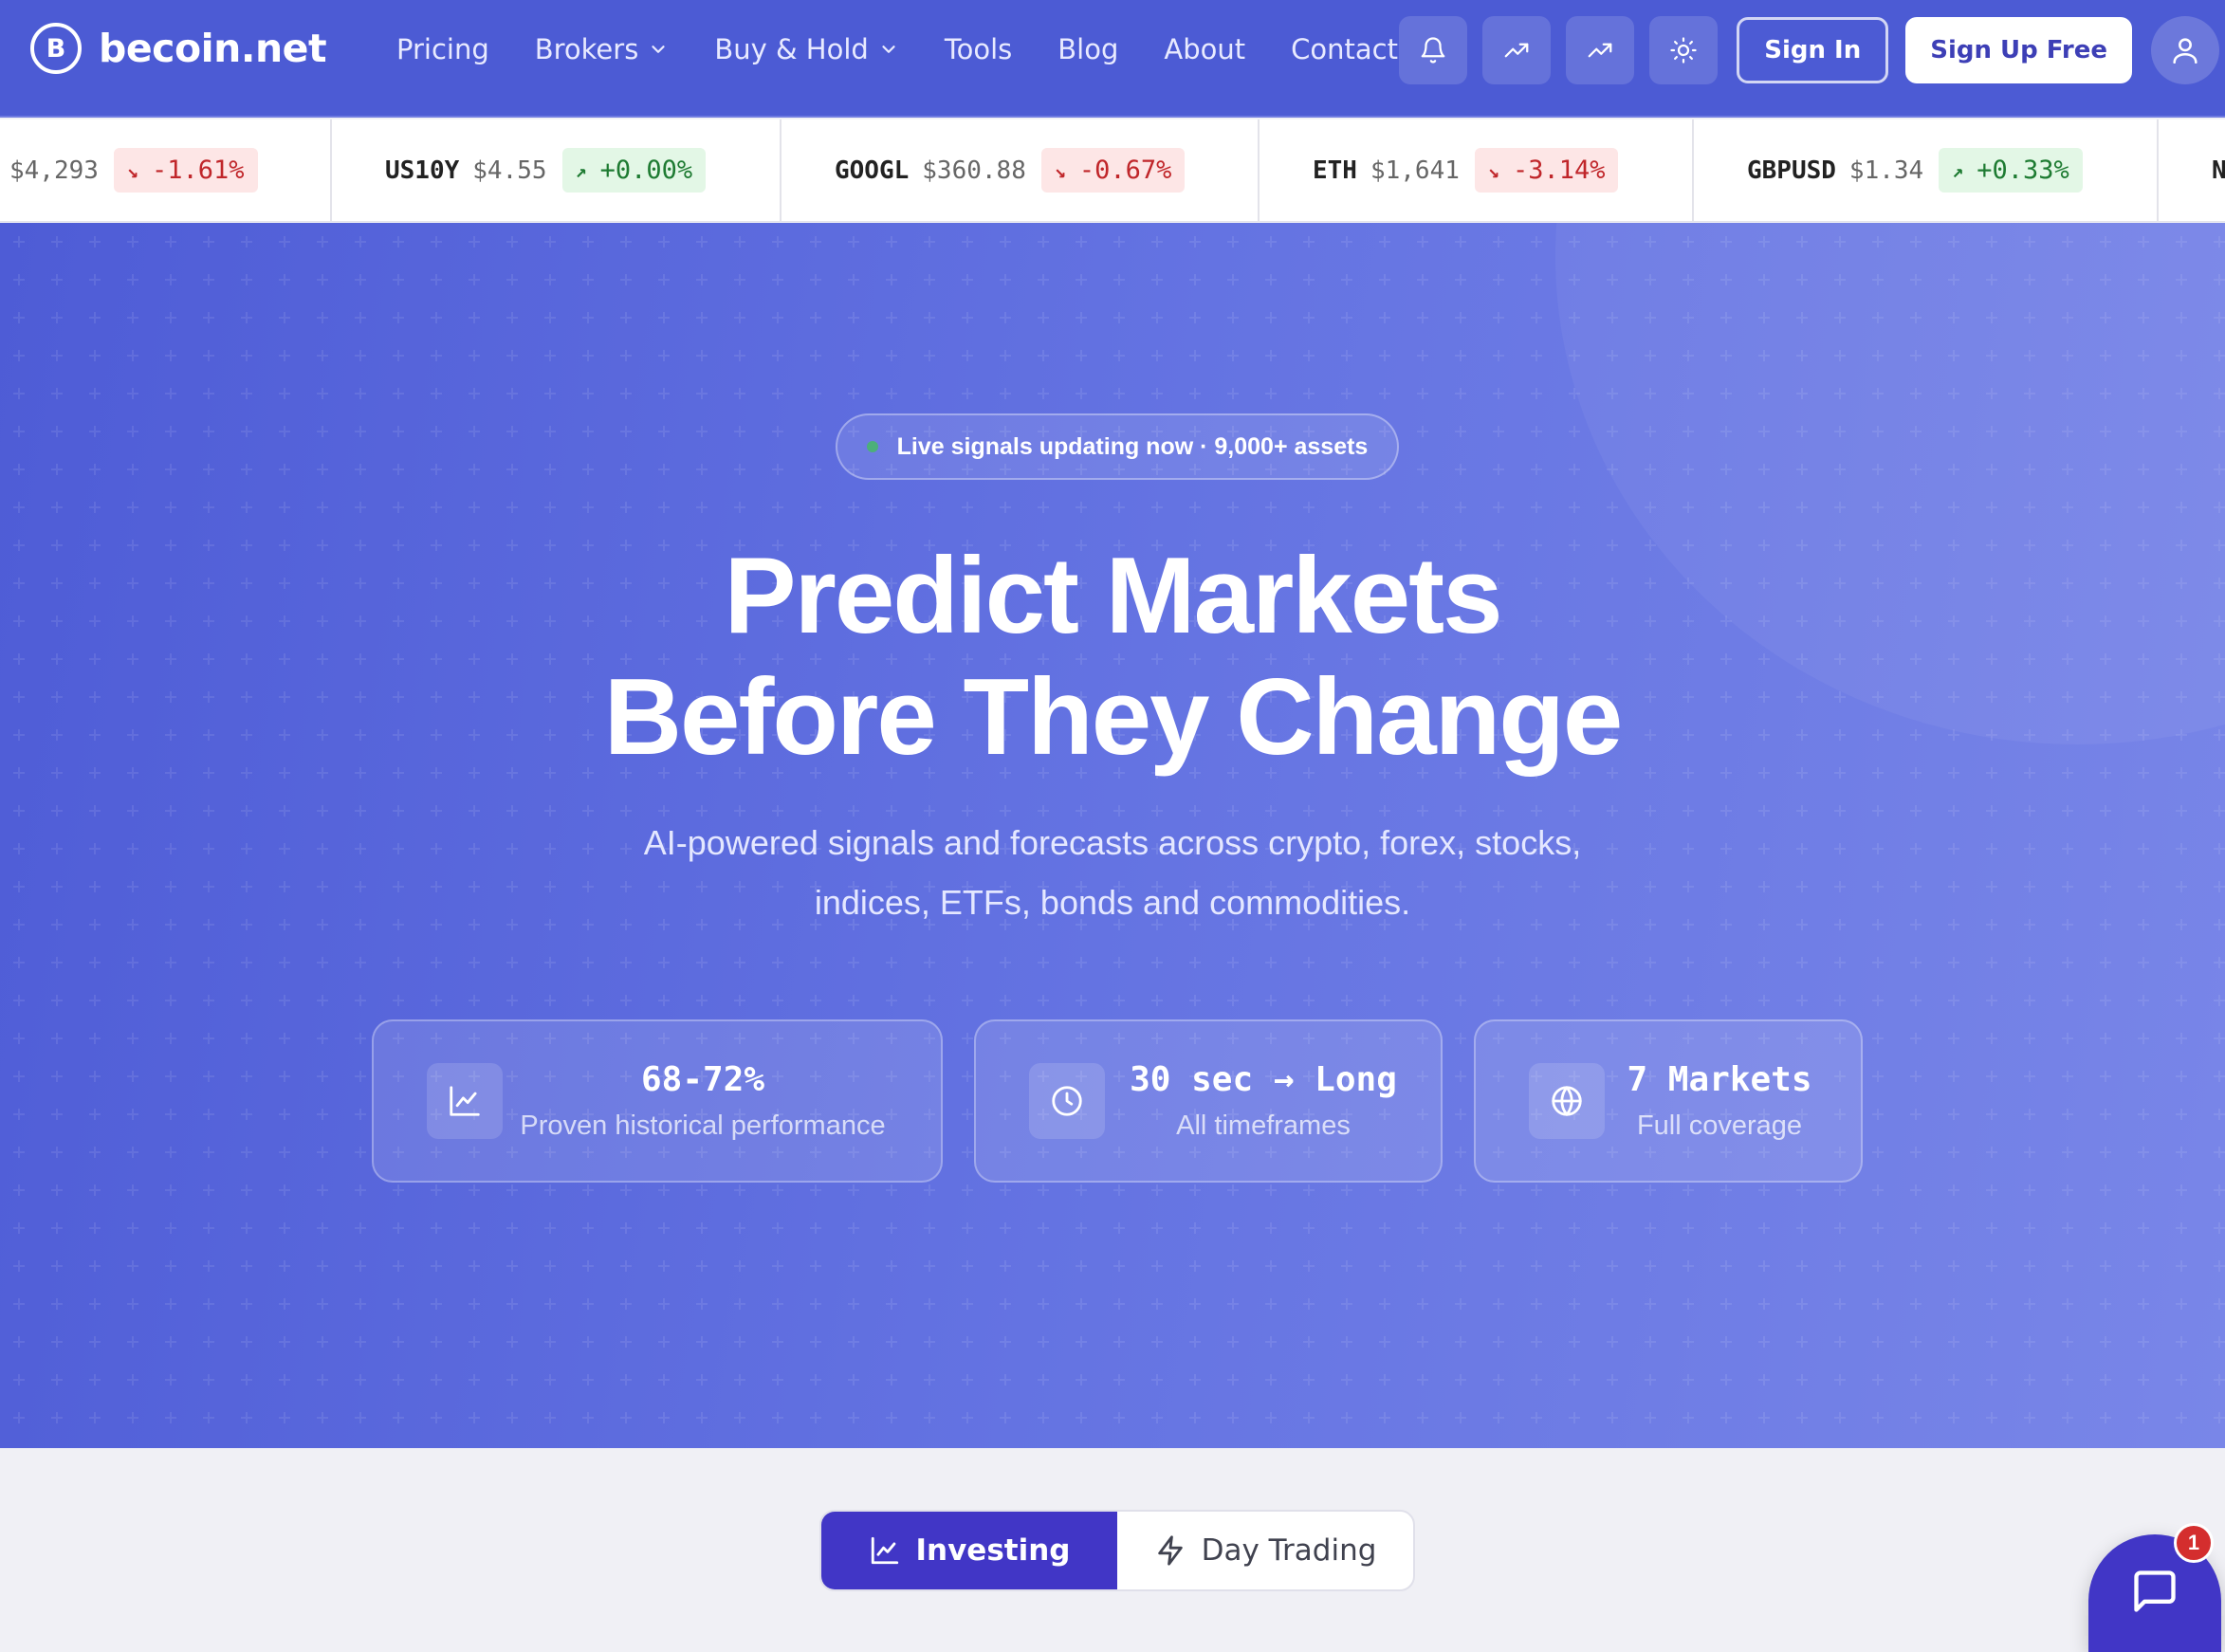 This screenshot has height=1652, width=2225. I want to click on theme-toggle-button, so click(1684, 50).